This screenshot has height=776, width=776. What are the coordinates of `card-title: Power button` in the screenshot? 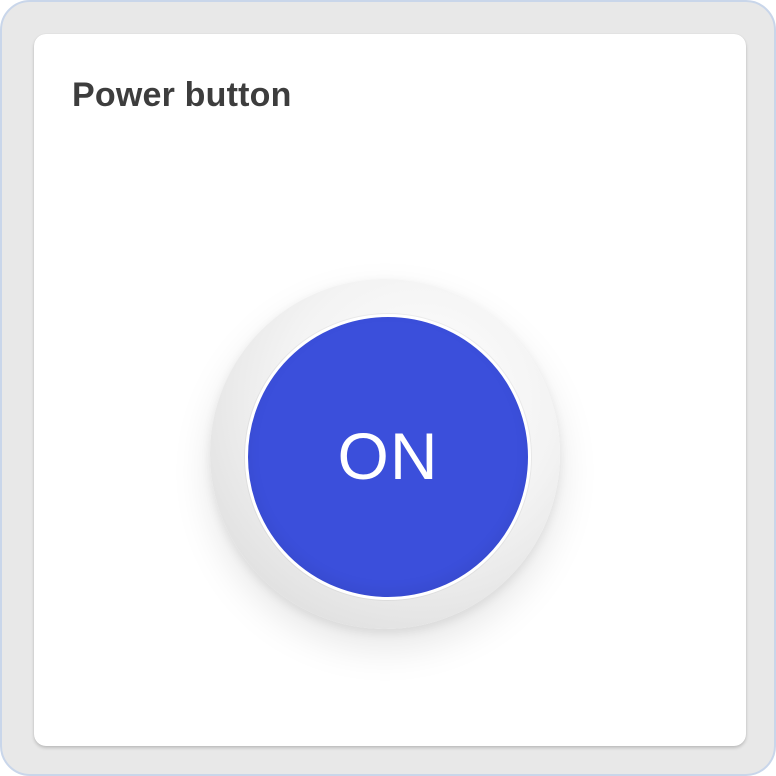 It's located at (182, 95).